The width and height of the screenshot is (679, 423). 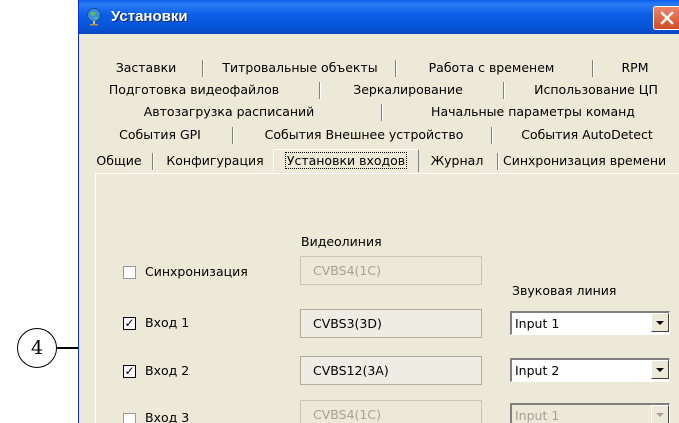 I want to click on input-1-audio-line-select: Input 1, so click(x=590, y=323).